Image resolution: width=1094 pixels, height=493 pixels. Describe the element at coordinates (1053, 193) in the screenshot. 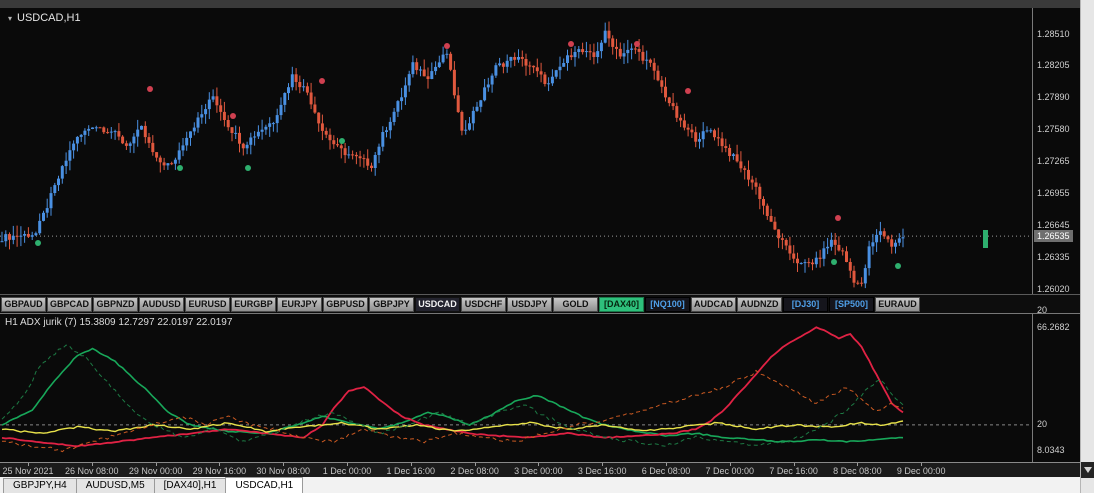

I see `price-axis-label: 1.26955` at that location.